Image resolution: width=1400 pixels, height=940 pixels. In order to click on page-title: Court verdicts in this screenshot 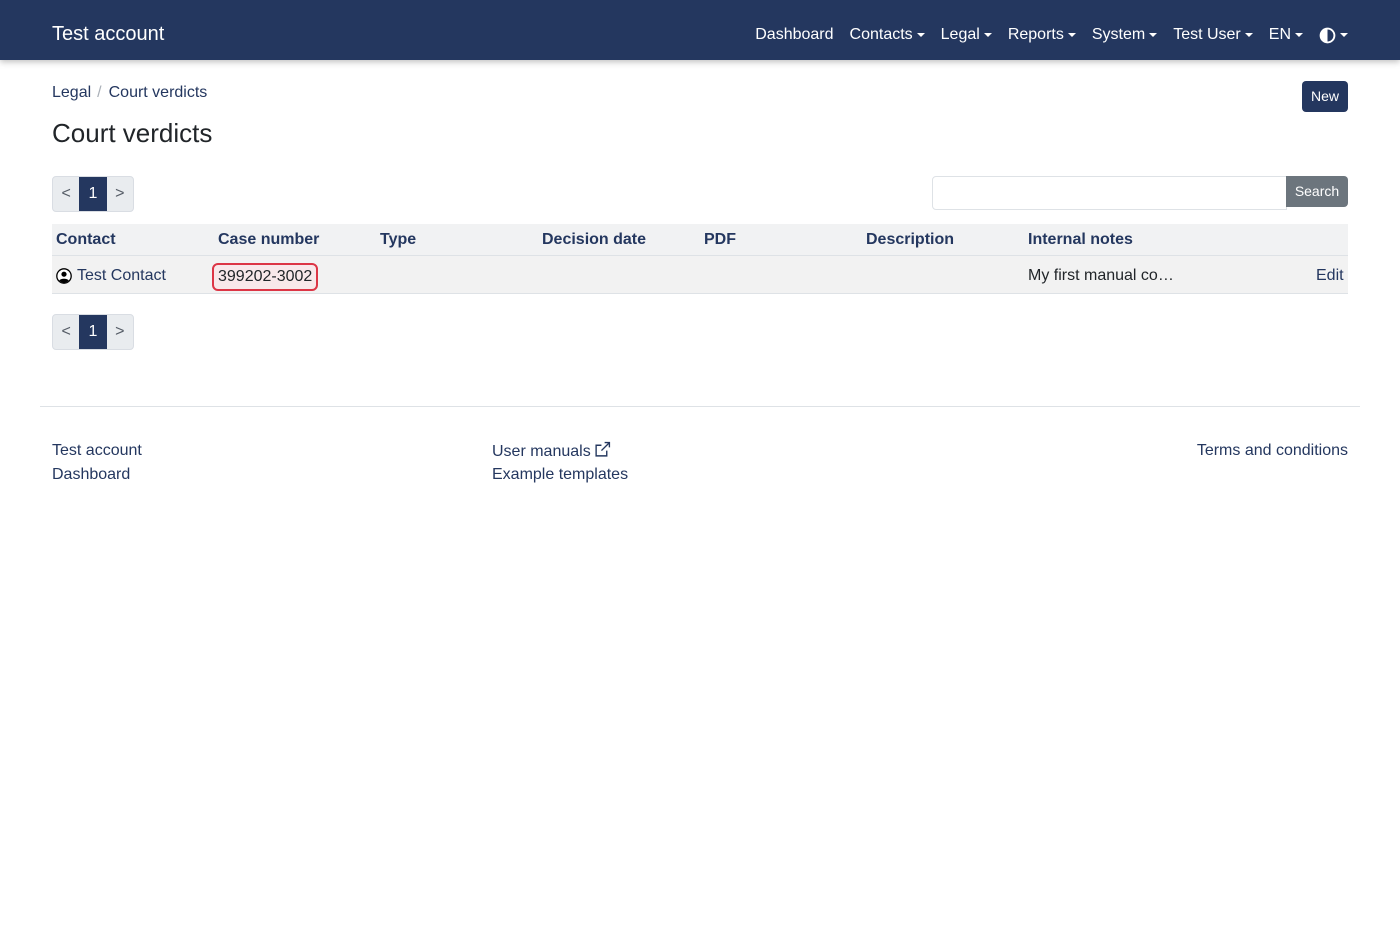, I will do `click(132, 133)`.